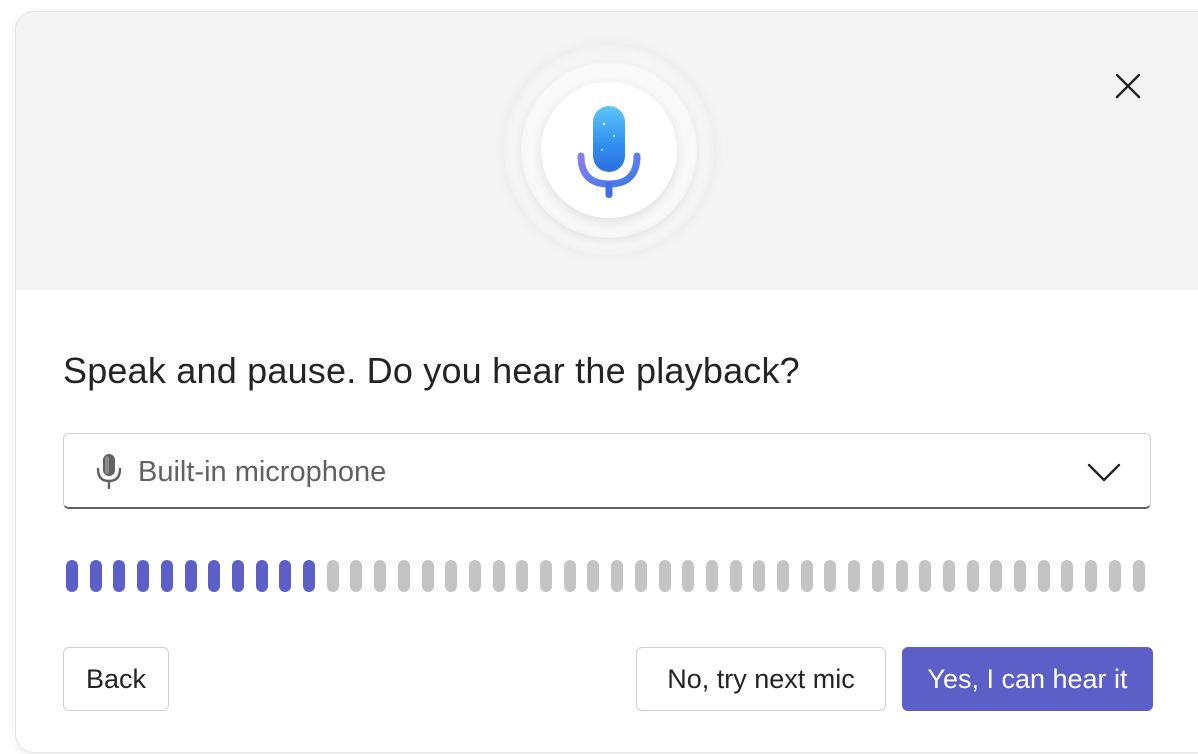 The image size is (1198, 754). I want to click on mic-level-meter, so click(611, 576).